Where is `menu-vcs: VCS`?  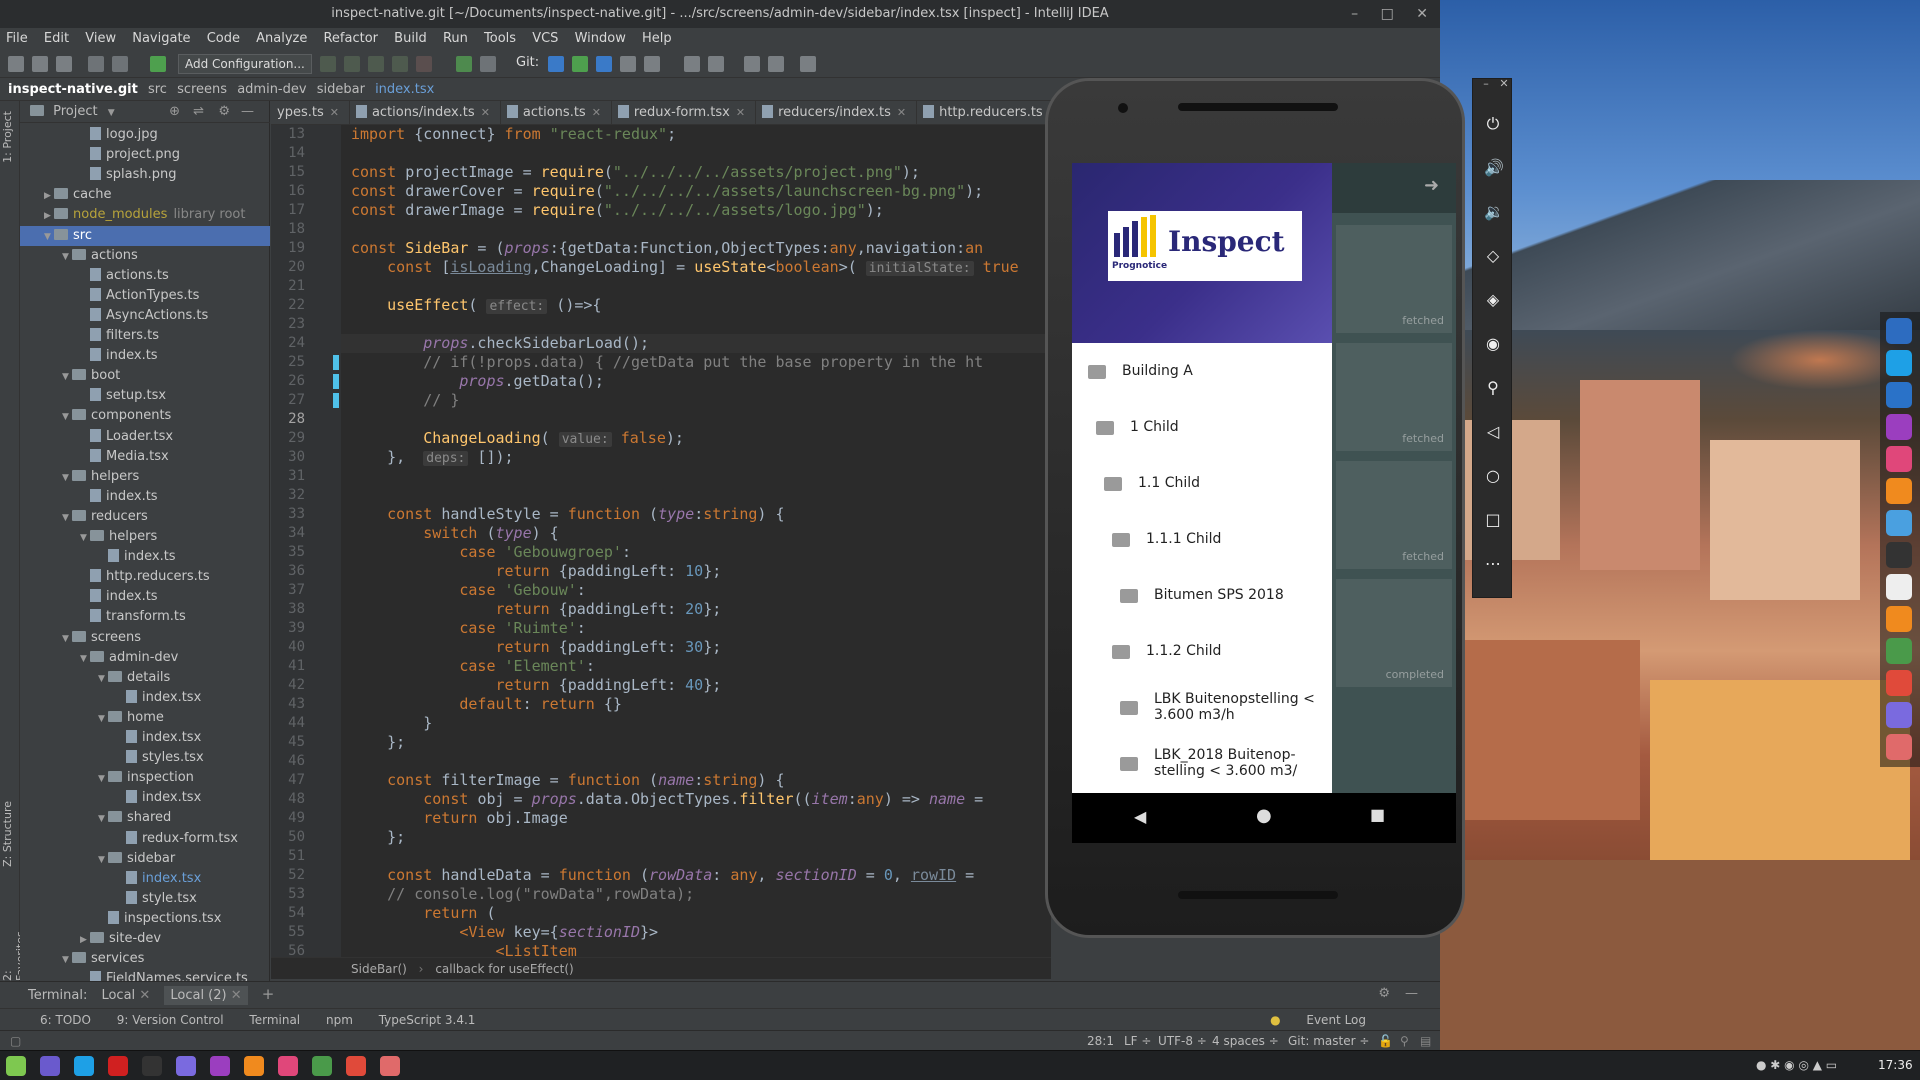
menu-vcs: VCS is located at coordinates (545, 38).